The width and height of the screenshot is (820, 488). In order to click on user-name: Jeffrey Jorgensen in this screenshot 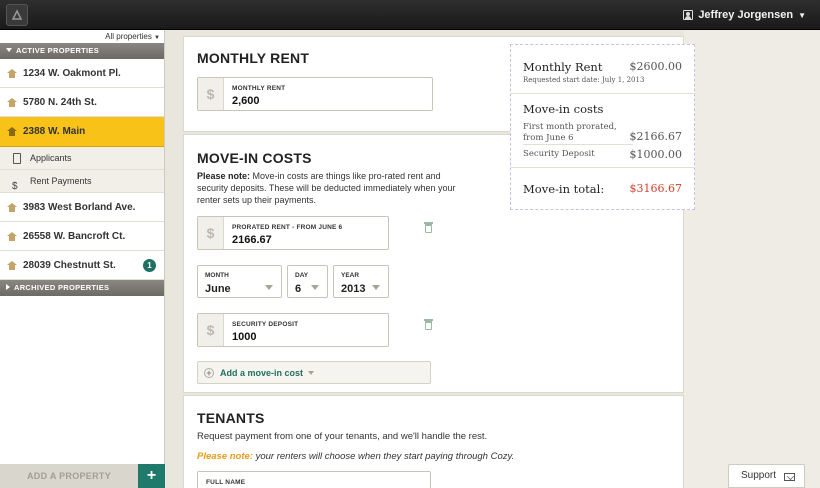, I will do `click(746, 15)`.